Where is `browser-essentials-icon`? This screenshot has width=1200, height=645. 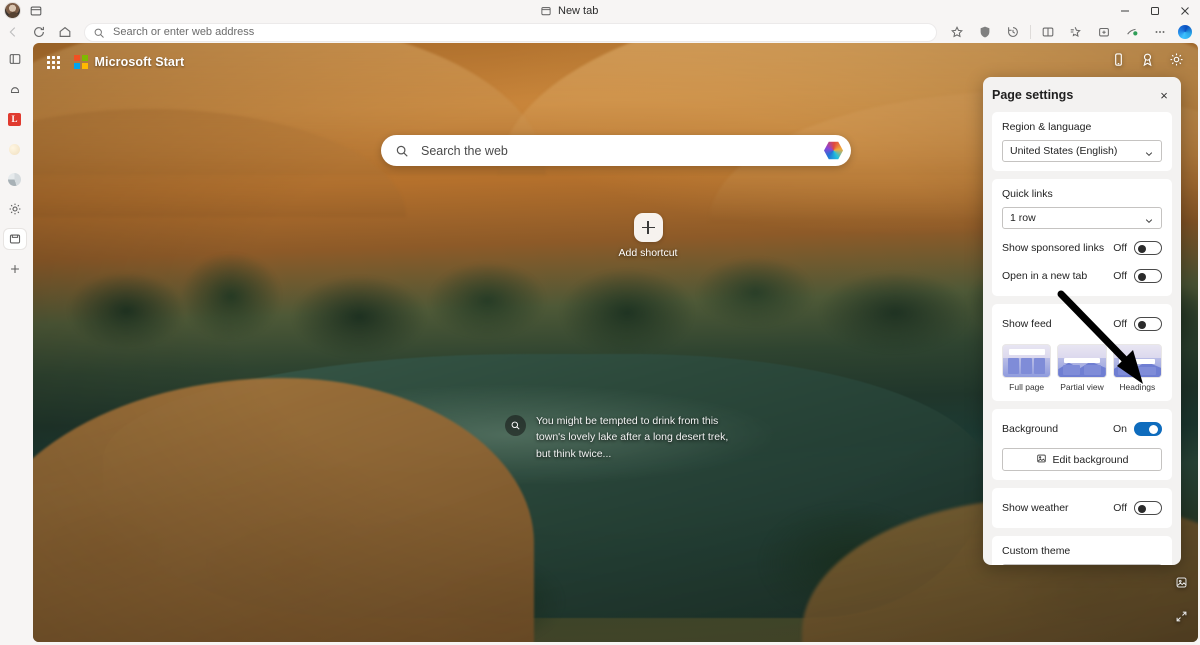
browser-essentials-icon is located at coordinates (1132, 32).